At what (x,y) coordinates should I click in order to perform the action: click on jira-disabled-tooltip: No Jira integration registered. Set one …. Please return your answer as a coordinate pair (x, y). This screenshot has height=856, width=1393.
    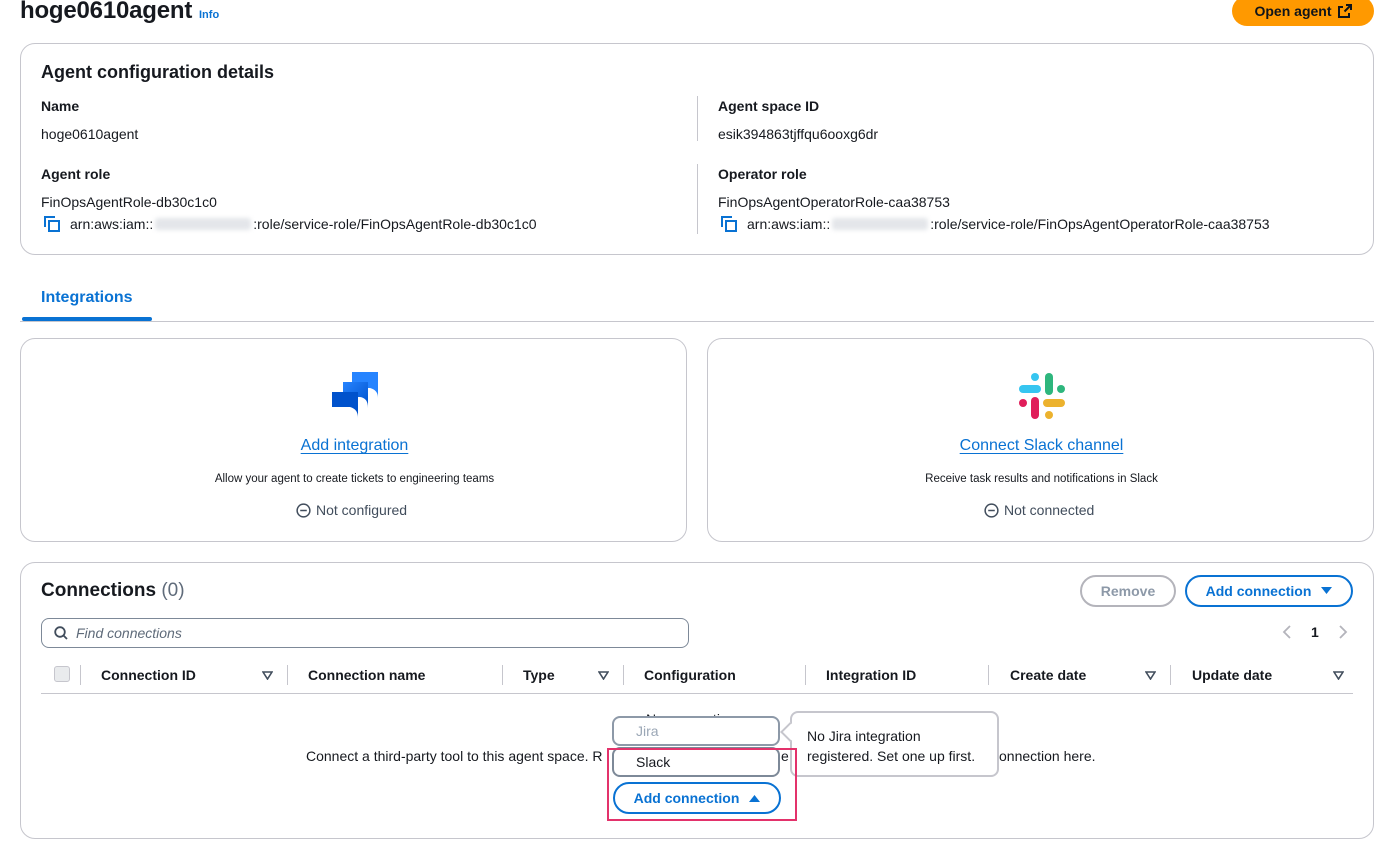
    Looking at the image, I should click on (894, 744).